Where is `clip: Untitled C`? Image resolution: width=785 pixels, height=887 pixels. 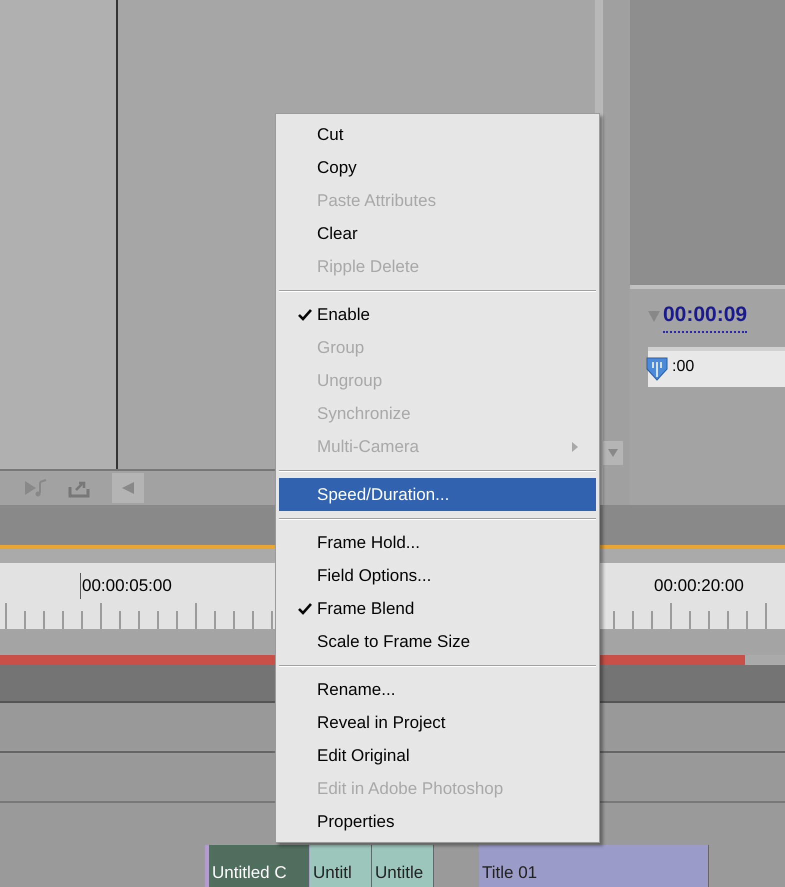
clip: Untitled C is located at coordinates (257, 866).